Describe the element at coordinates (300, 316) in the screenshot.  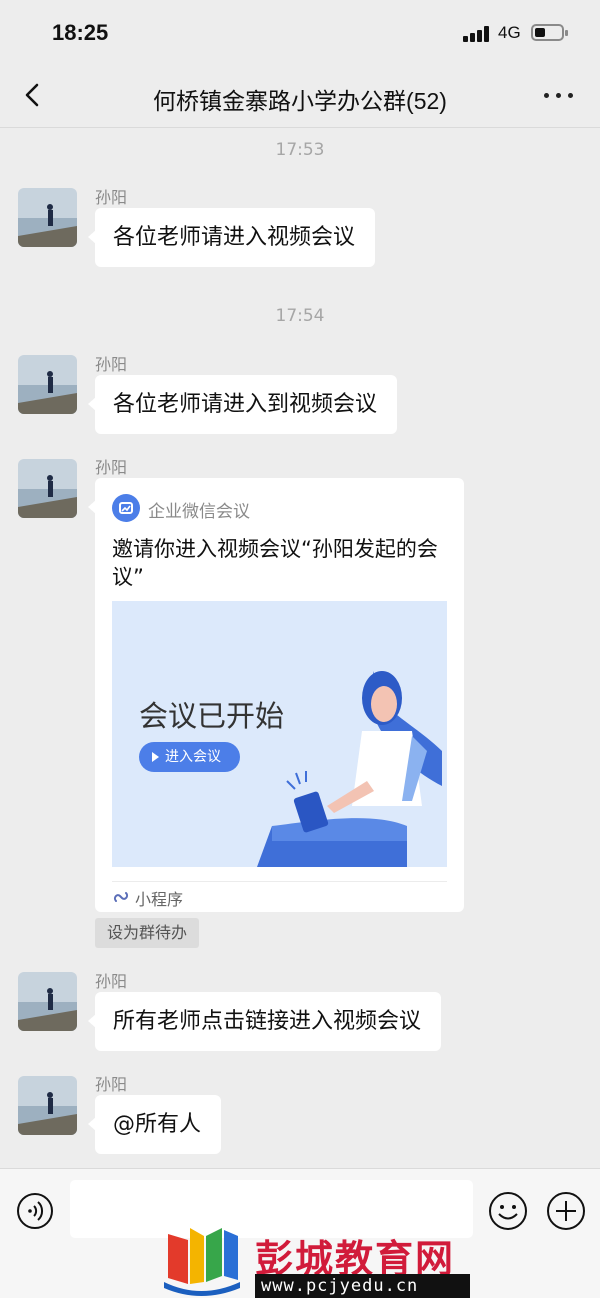
I see `timestamp: 17:54` at that location.